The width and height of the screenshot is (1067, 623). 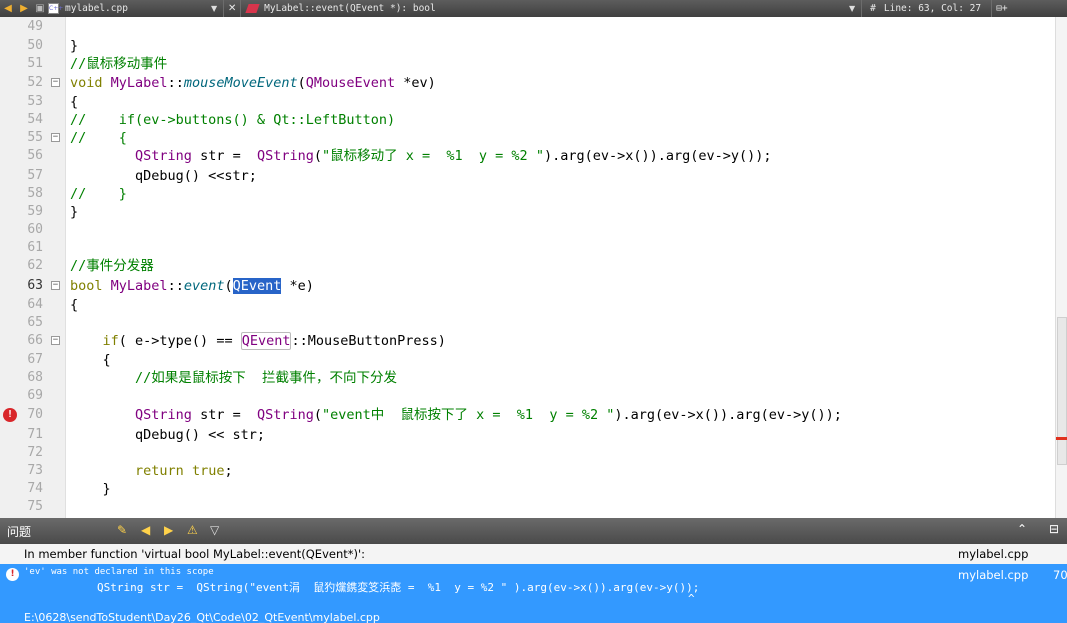 I want to click on filter-icon: ▽, so click(x=214, y=530).